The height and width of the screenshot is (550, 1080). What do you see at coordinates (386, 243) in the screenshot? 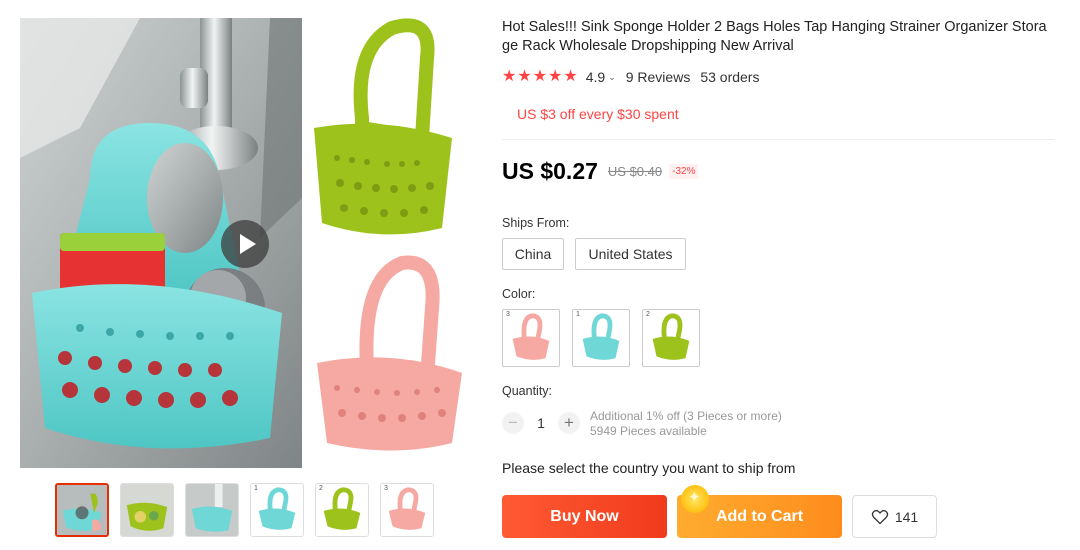
I see `product-variants-photo` at bounding box center [386, 243].